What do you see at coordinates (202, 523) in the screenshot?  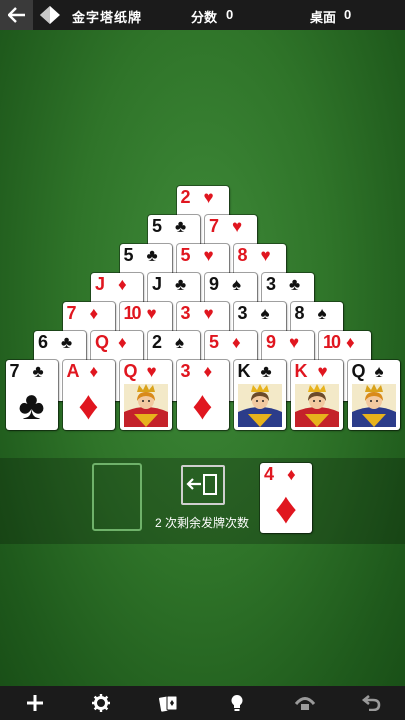 I see `deals-remaining-text: 2 次剩余发牌次数` at bounding box center [202, 523].